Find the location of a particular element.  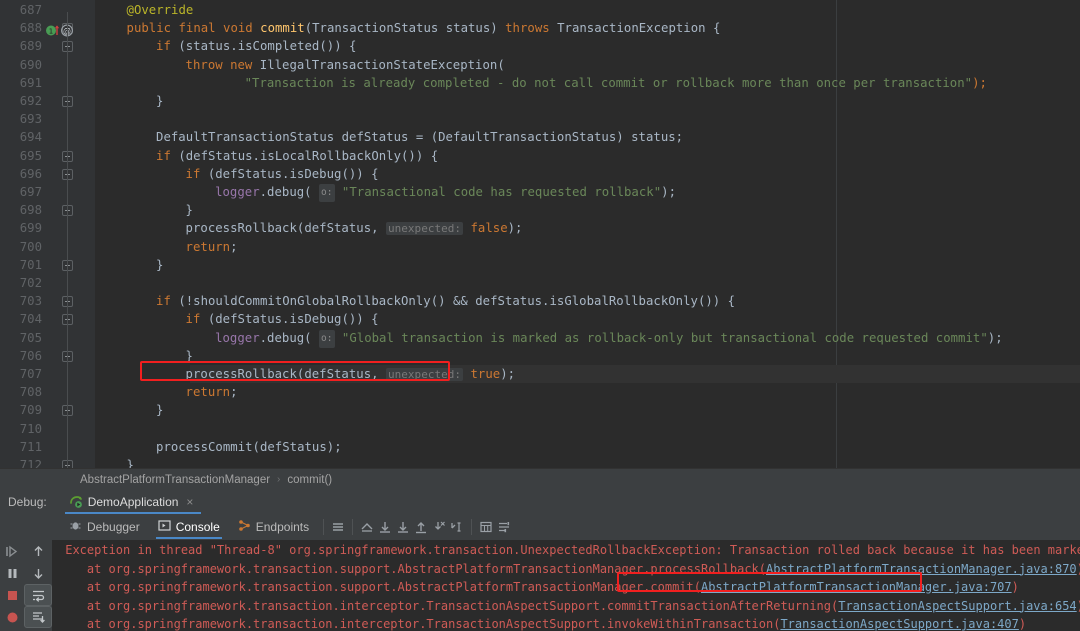

scroll-down-icon is located at coordinates (38, 573).